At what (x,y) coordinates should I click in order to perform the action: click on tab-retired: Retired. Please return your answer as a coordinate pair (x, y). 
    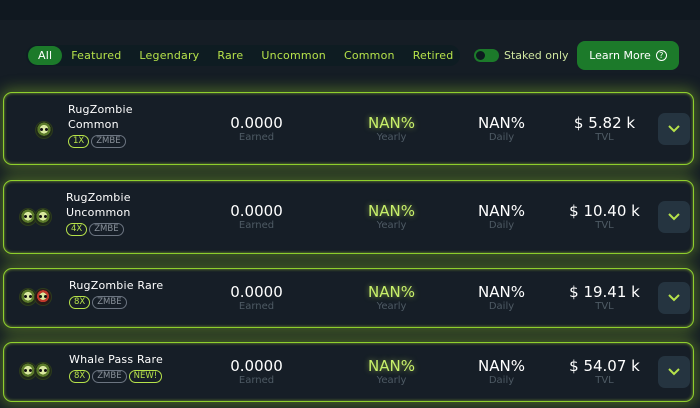
    Looking at the image, I should click on (433, 55).